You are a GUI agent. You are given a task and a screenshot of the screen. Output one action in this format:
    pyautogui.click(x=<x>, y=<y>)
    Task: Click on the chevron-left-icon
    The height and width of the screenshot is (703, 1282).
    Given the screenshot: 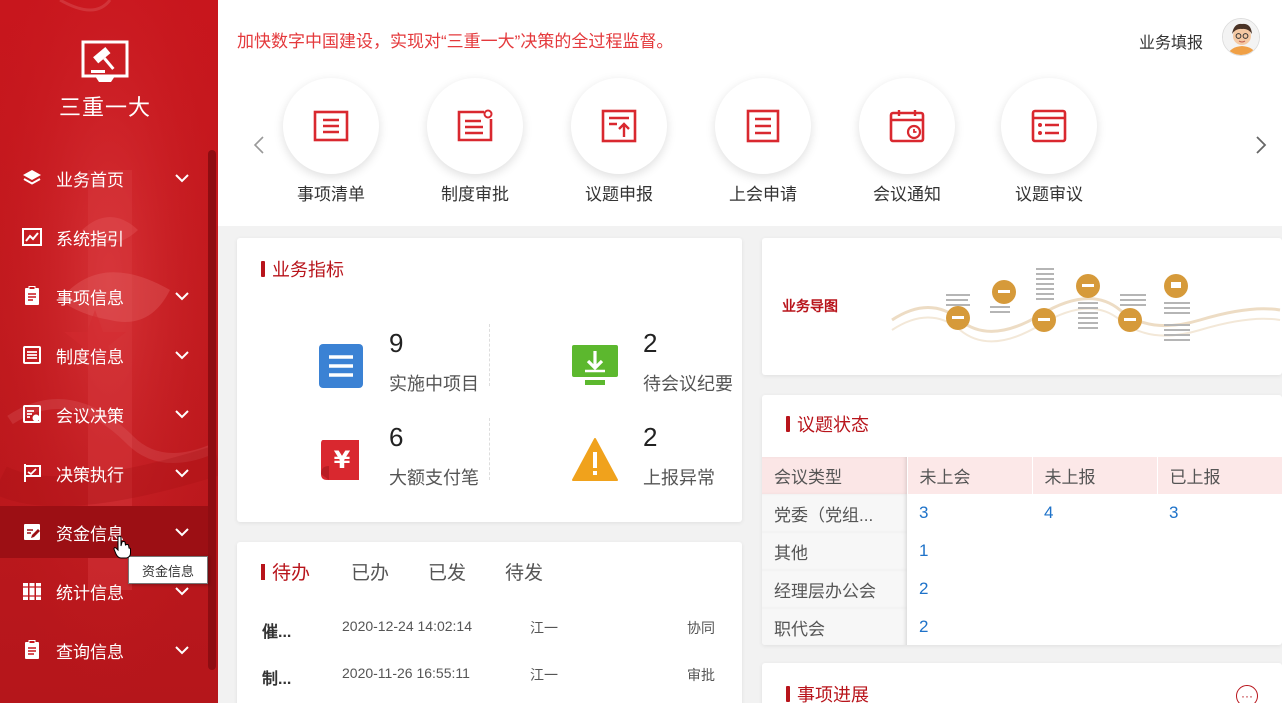 What is the action you would take?
    pyautogui.click(x=259, y=145)
    